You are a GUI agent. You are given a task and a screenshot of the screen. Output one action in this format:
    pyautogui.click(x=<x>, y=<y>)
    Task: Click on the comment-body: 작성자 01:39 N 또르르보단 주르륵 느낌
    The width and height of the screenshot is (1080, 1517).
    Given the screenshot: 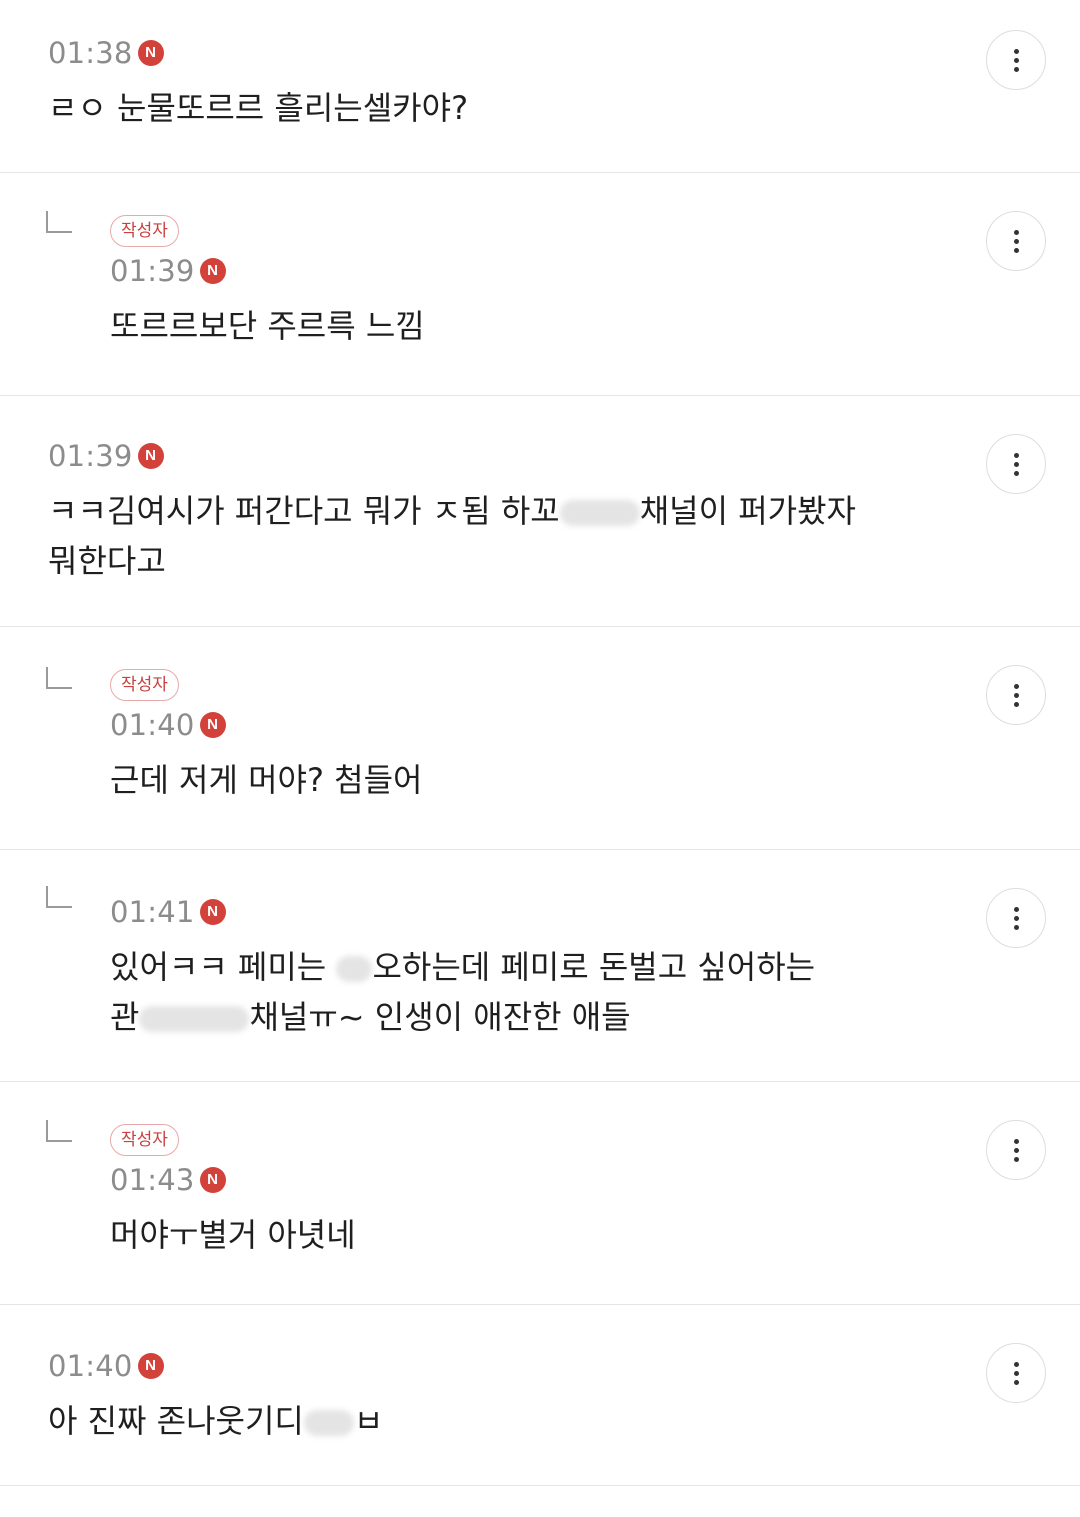 What is the action you would take?
    pyautogui.click(x=520, y=283)
    